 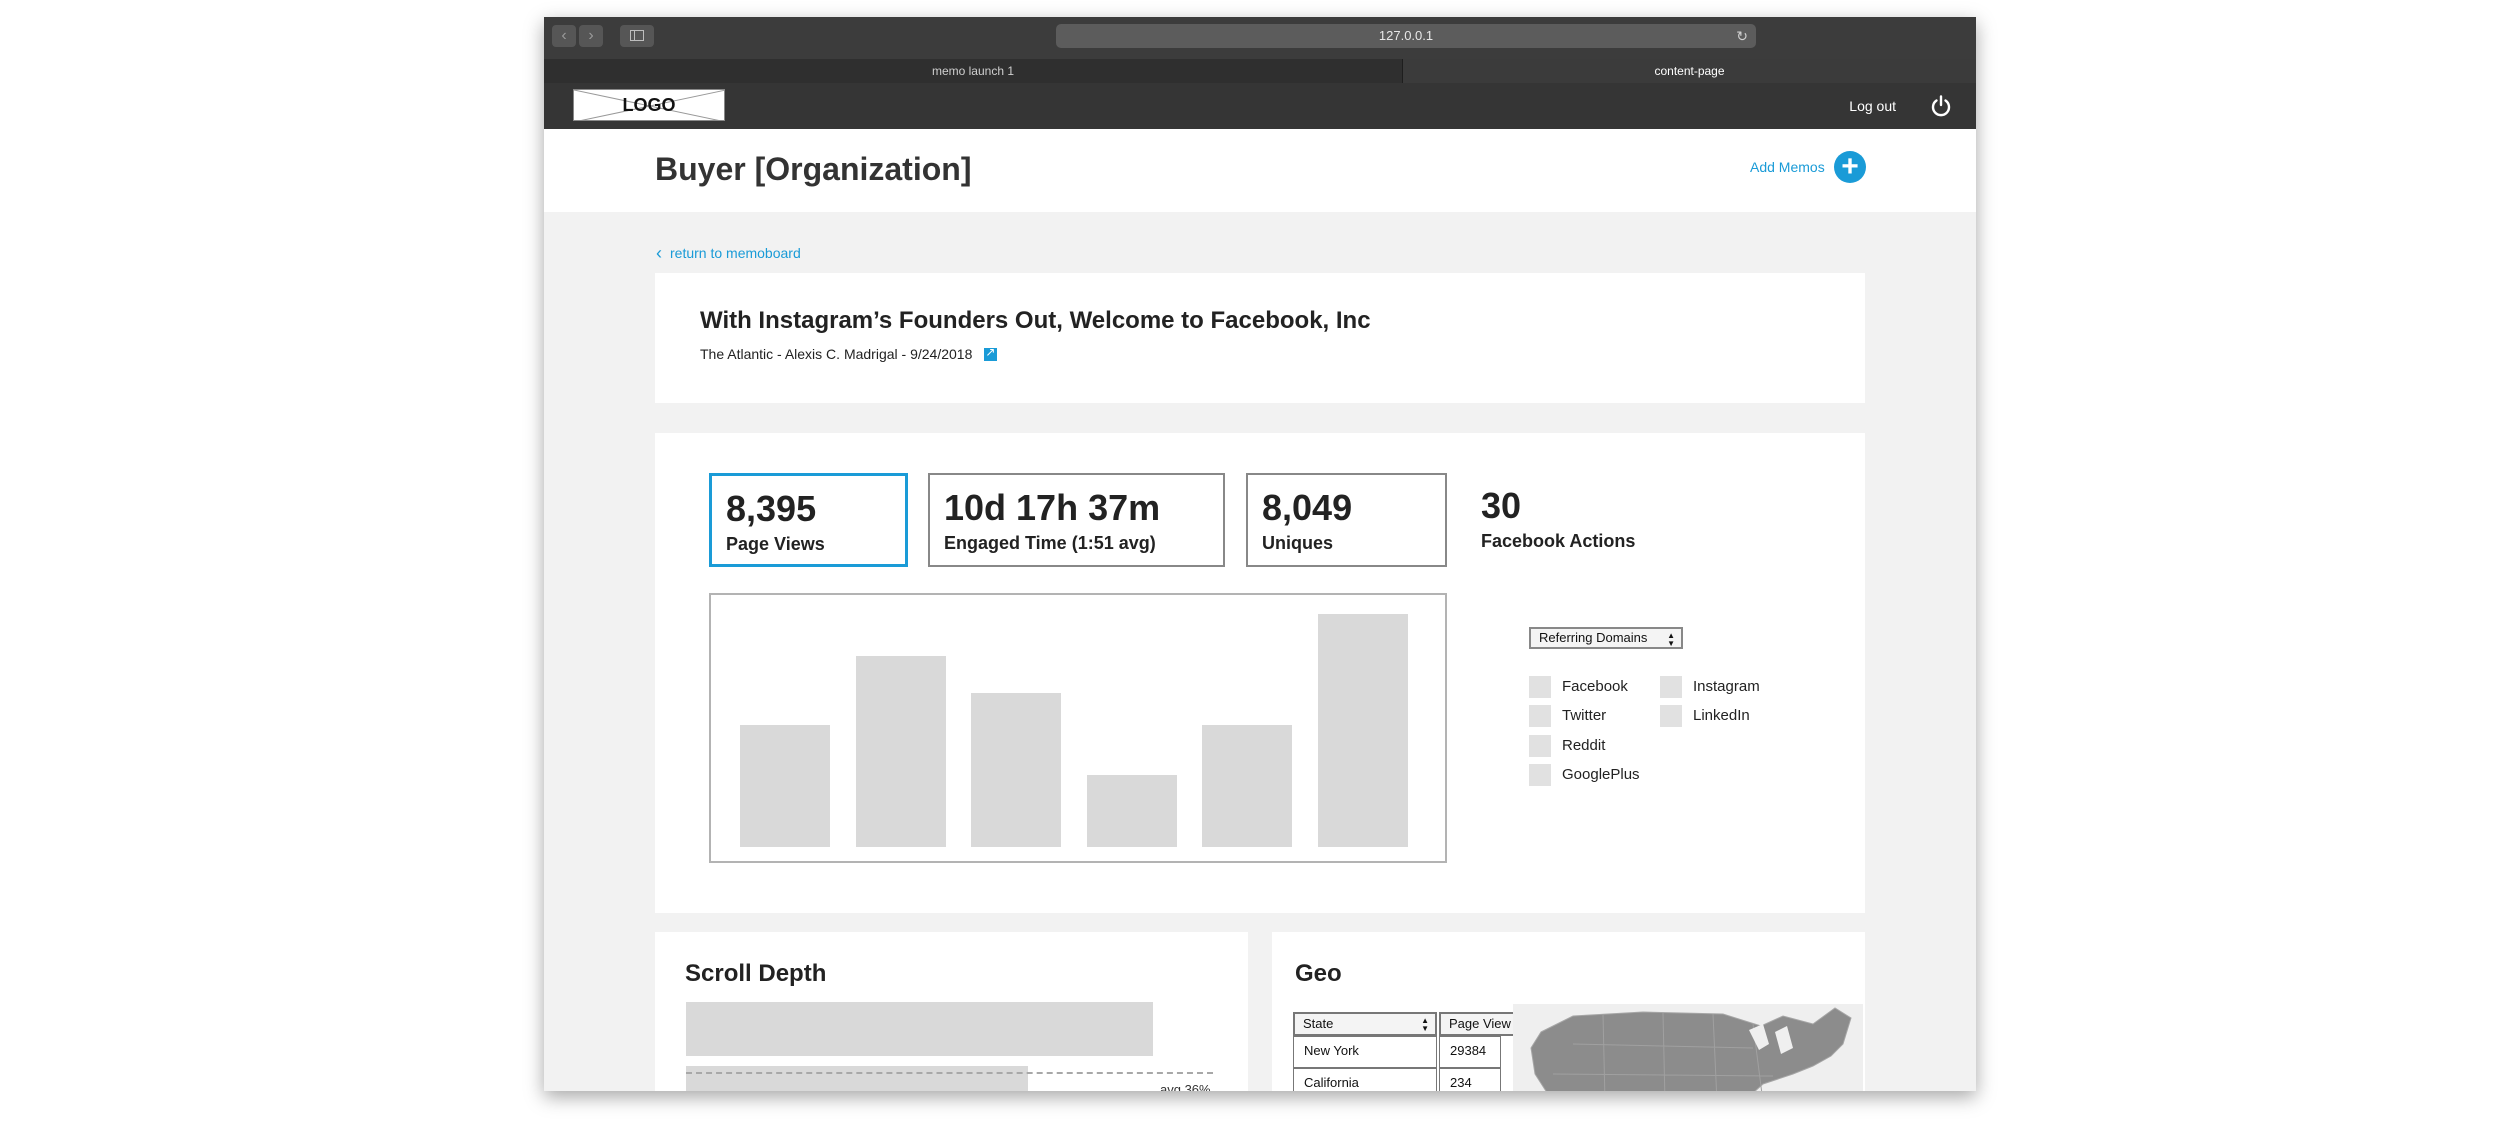 I want to click on checkbox-label: GooglePlus, so click(x=1601, y=774).